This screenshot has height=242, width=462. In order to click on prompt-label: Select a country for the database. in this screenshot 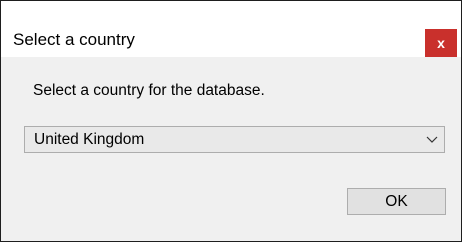, I will do `click(149, 90)`.